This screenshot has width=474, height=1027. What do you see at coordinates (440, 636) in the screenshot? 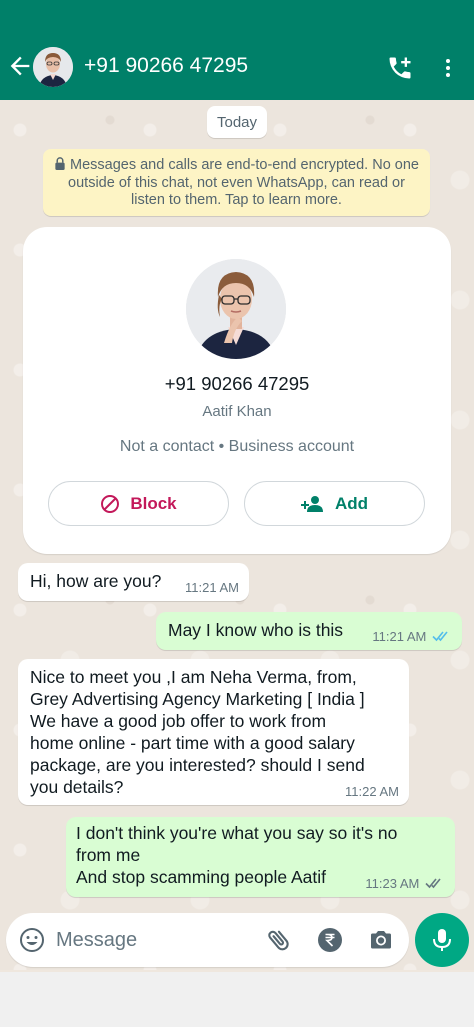
I see `read-ticks-icon` at bounding box center [440, 636].